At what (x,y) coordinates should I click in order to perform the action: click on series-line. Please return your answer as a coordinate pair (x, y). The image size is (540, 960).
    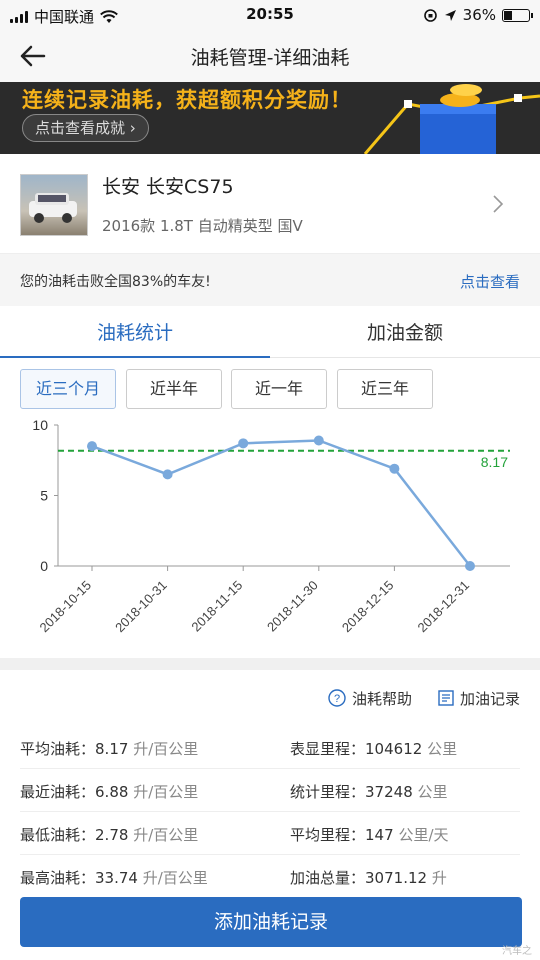
    Looking at the image, I should click on (281, 503).